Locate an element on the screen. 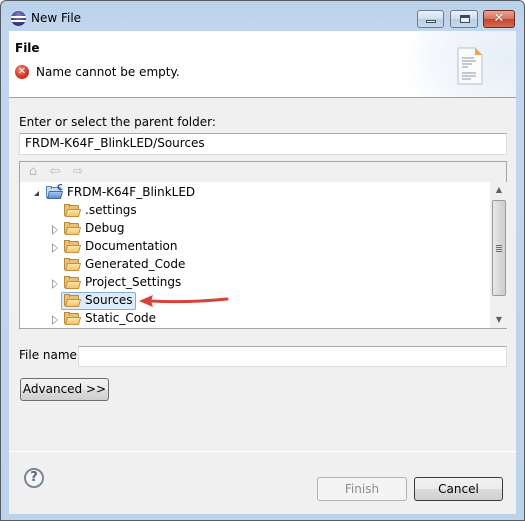 This screenshot has height=521, width=525. tree-item: Static_Code is located at coordinates (255, 319).